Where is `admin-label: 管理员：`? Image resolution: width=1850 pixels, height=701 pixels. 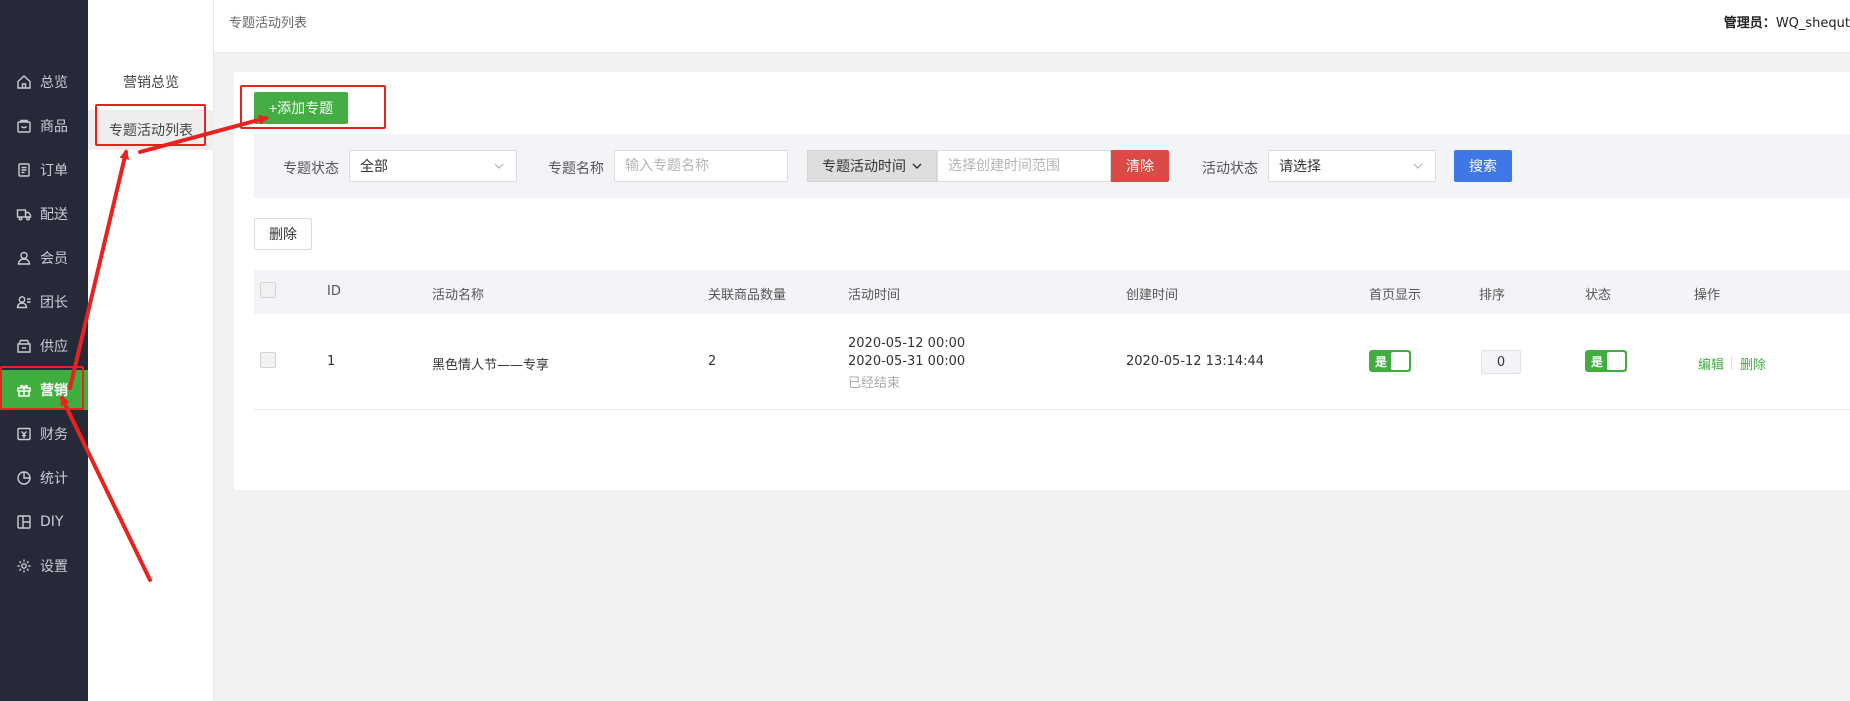
admin-label: 管理员： is located at coordinates (1749, 23).